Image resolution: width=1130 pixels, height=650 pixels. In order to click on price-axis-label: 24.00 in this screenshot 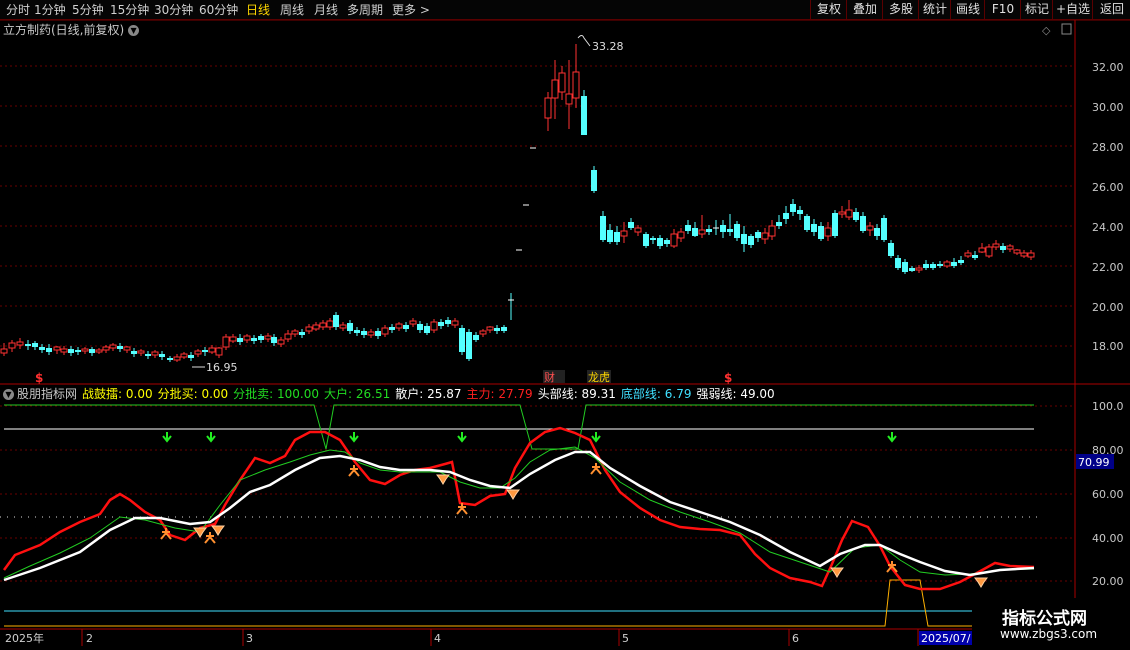, I will do `click(1108, 227)`.